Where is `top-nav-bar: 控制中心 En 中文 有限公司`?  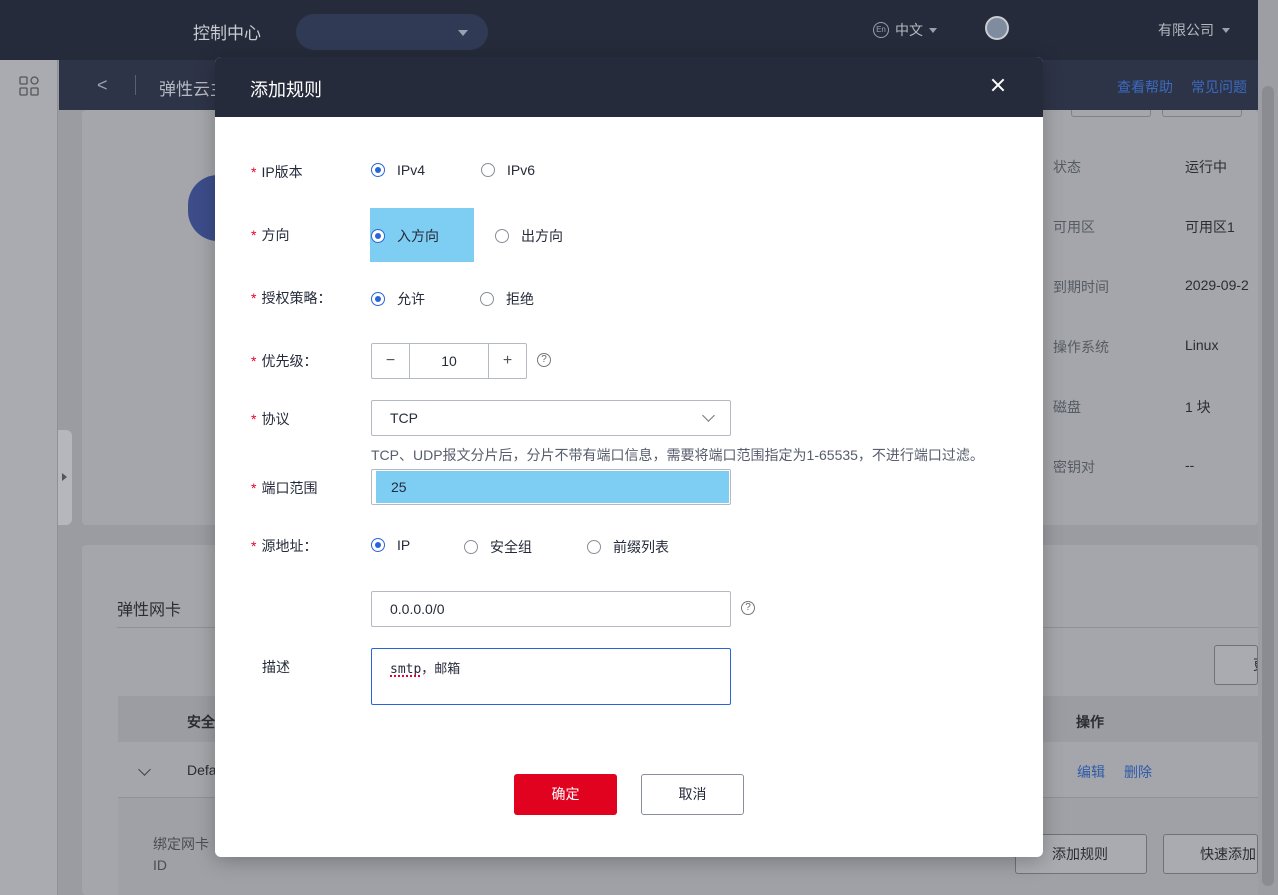 top-nav-bar: 控制中心 En 中文 有限公司 is located at coordinates (629, 30).